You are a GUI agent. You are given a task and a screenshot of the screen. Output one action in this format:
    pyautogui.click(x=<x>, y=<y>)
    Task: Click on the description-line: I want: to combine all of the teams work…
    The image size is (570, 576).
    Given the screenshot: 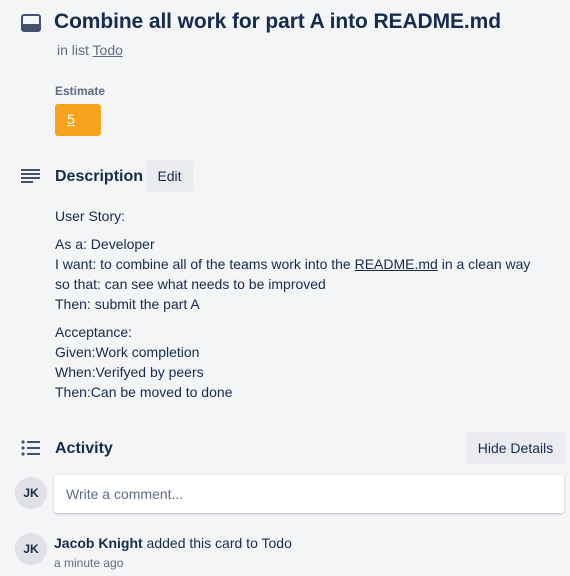 What is the action you would take?
    pyautogui.click(x=205, y=264)
    